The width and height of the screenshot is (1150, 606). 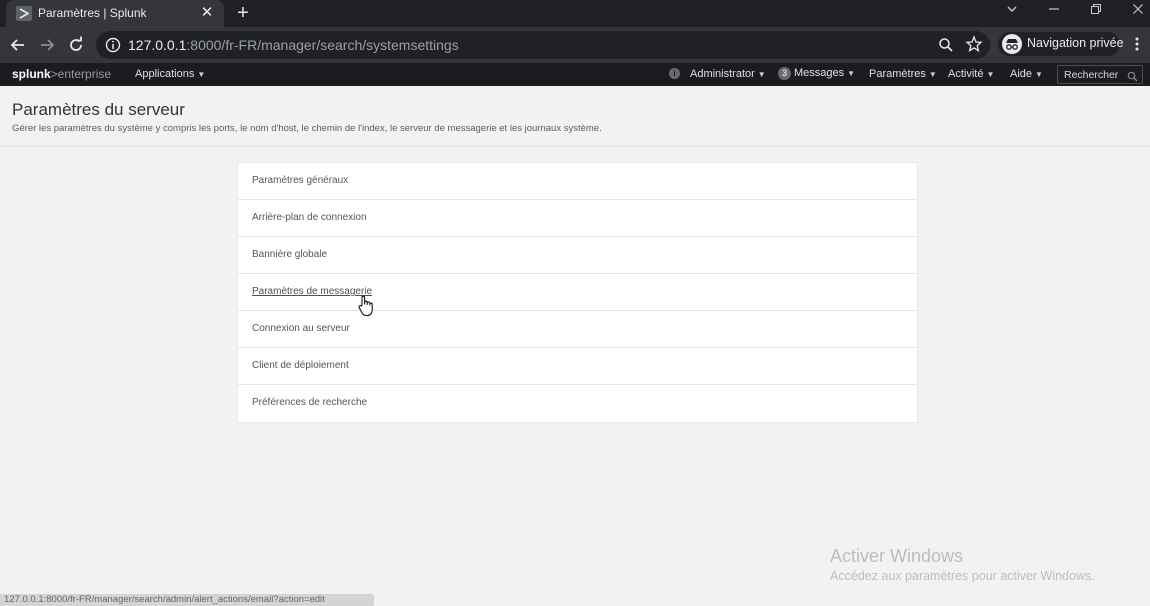 I want to click on incognito-indicator: Navigation privée, so click(x=1061, y=44).